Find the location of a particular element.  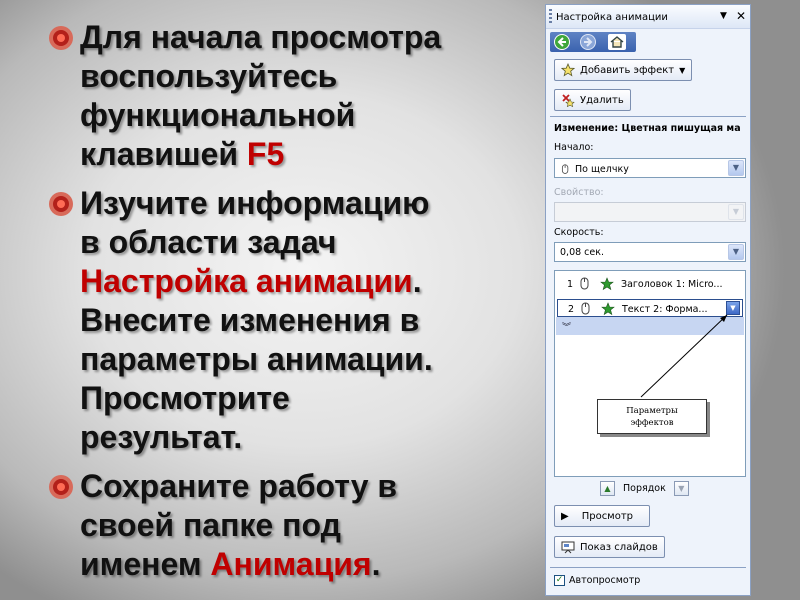

expand-contents-band: ︾ is located at coordinates (650, 326).